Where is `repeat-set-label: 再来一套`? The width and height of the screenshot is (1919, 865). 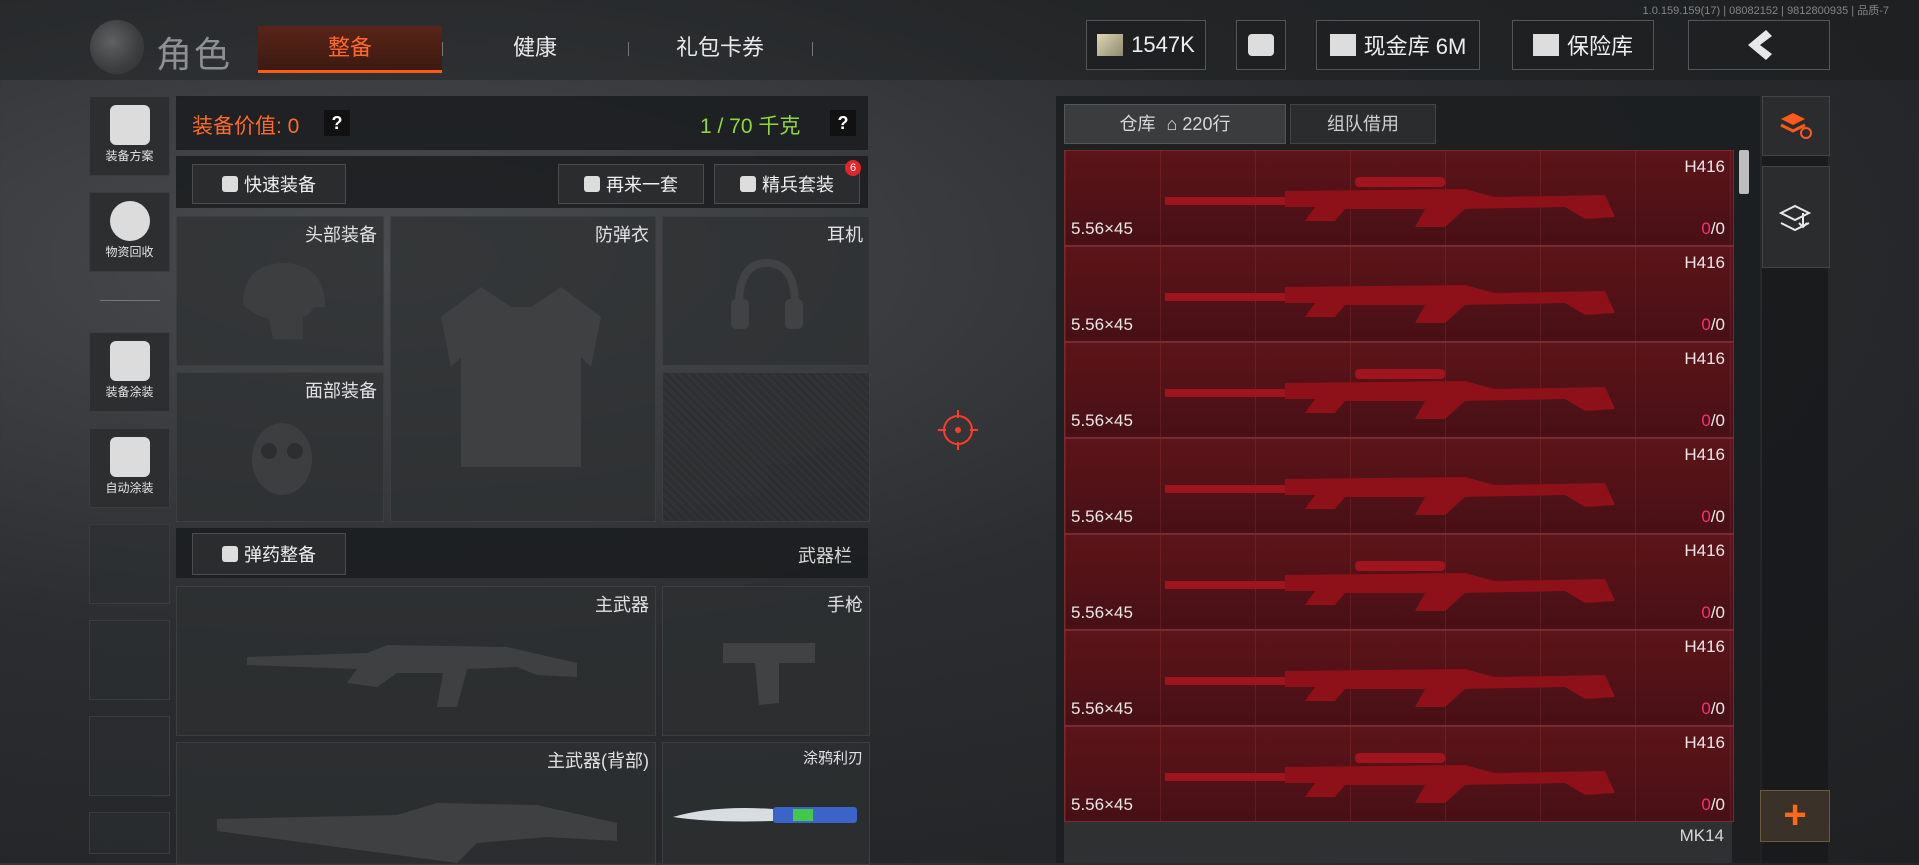 repeat-set-label: 再来一套 is located at coordinates (642, 185).